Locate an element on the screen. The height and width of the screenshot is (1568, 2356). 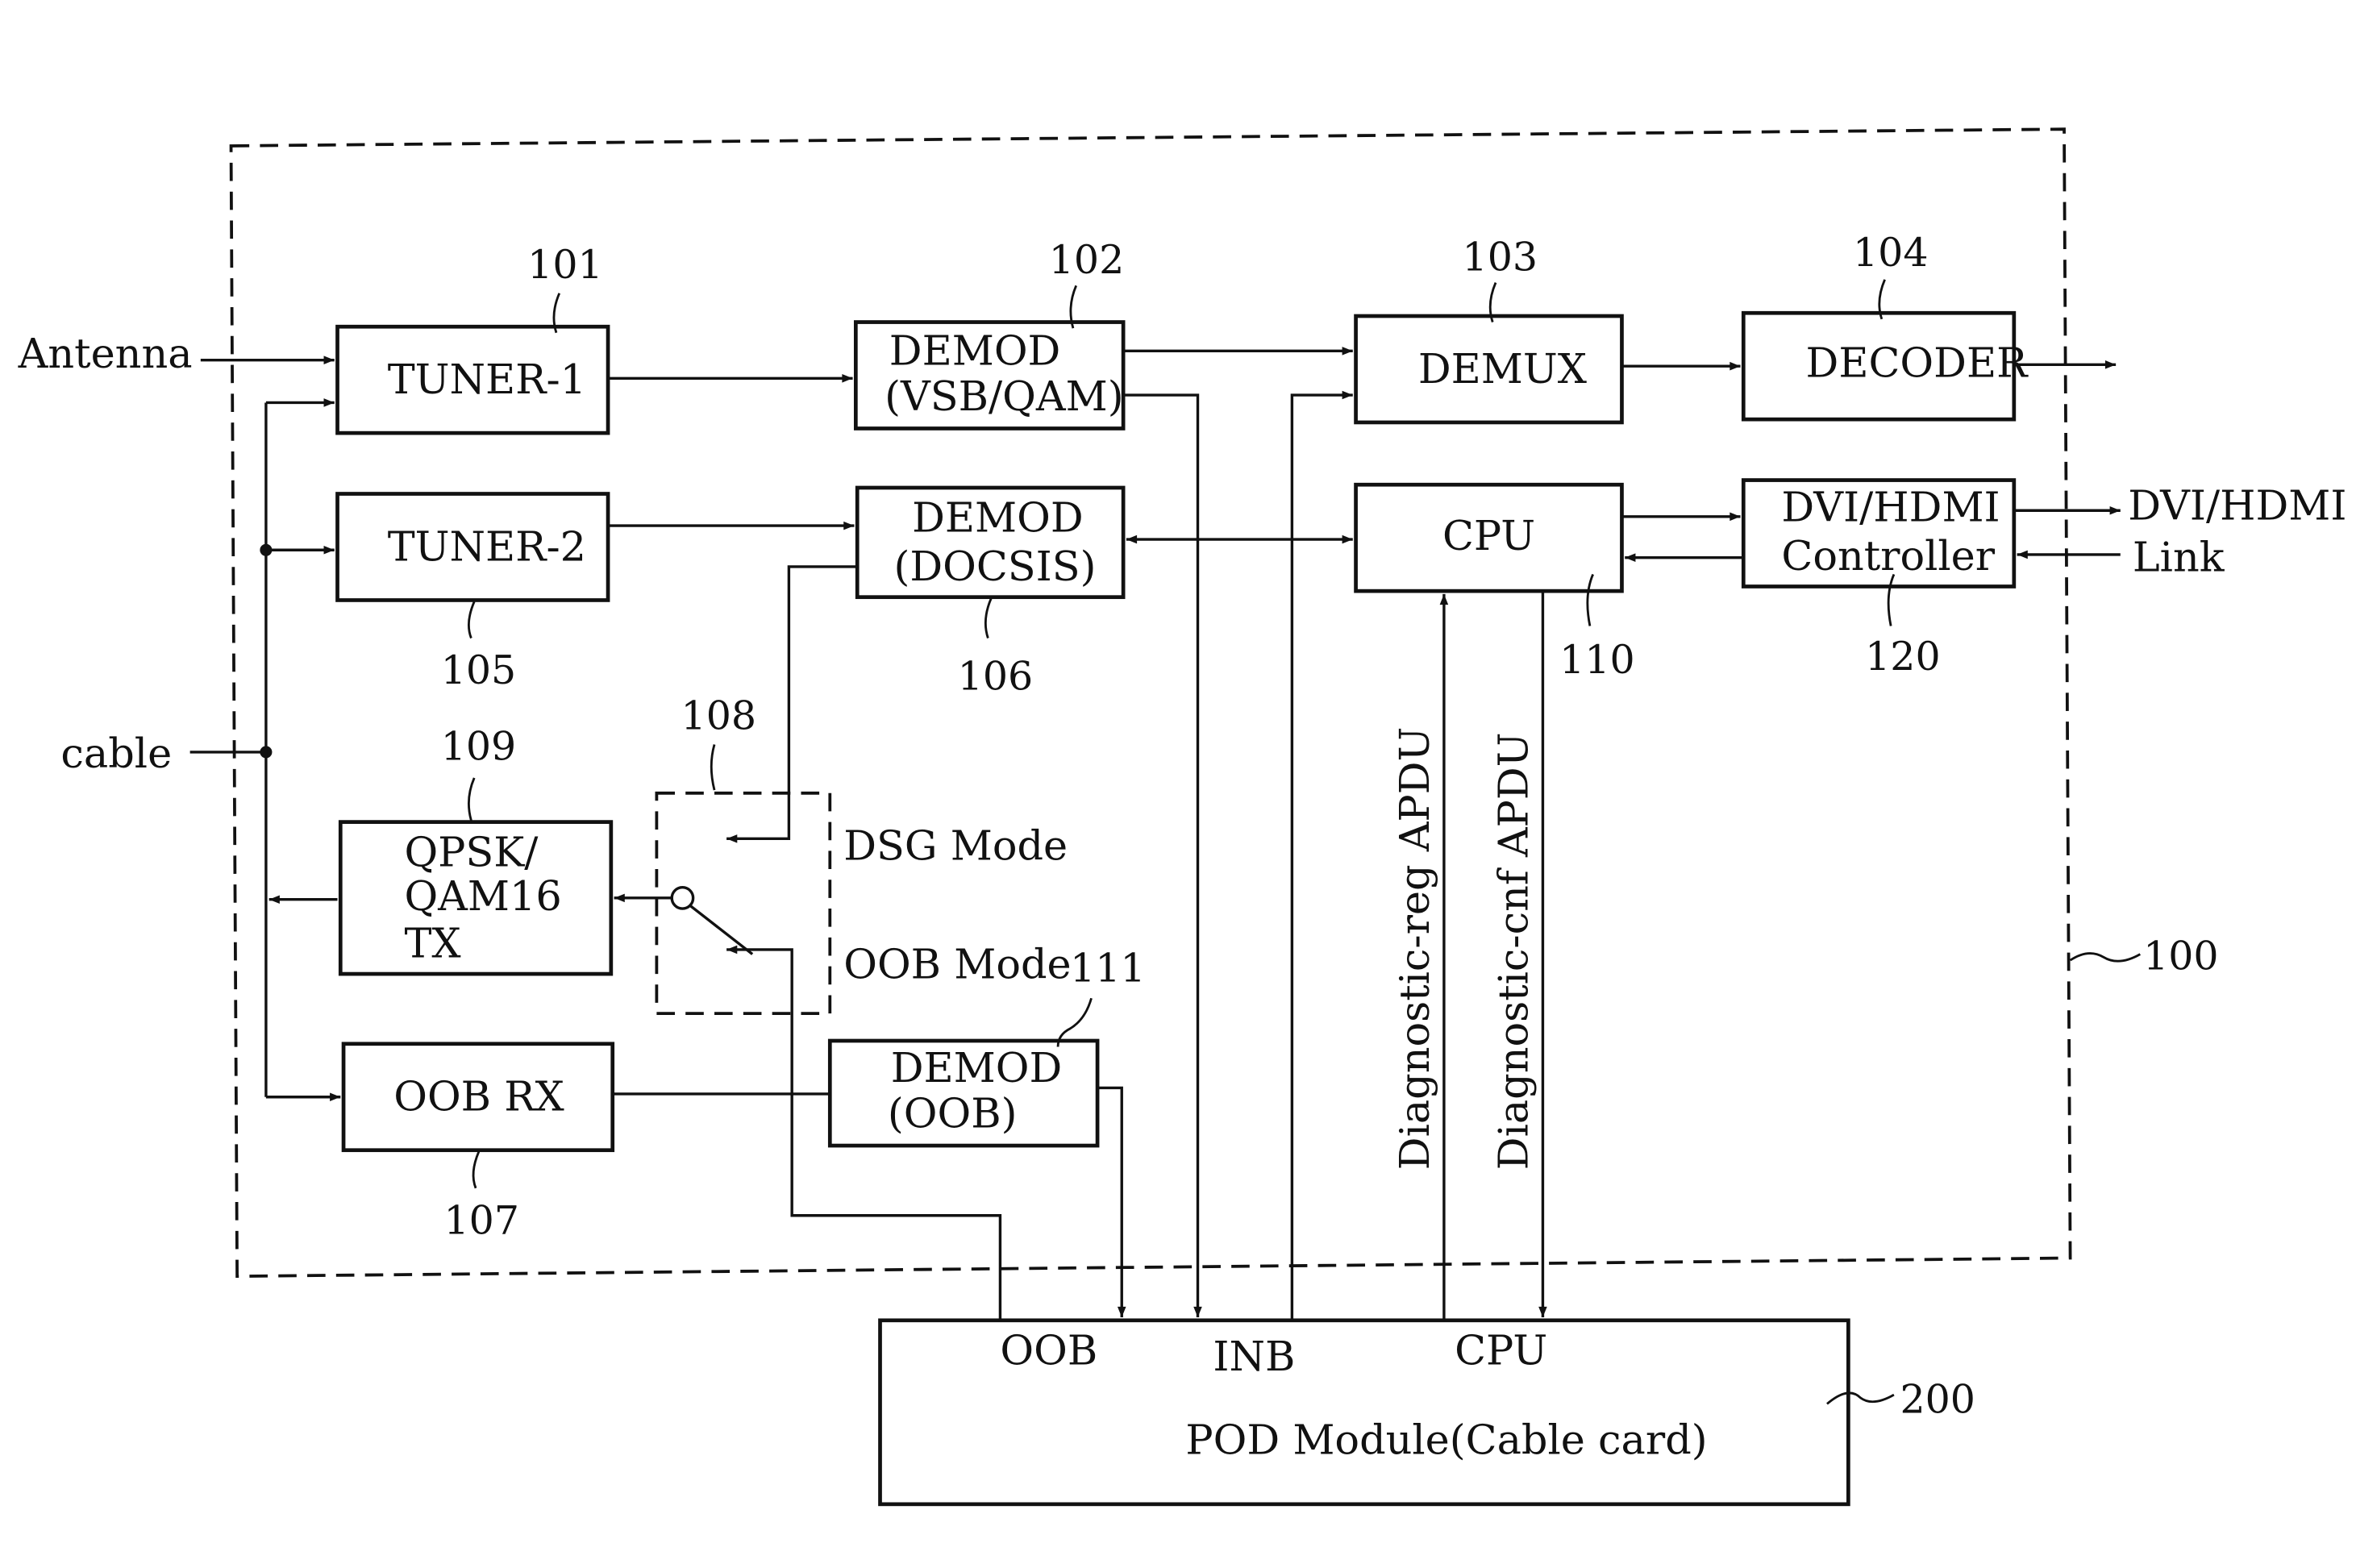
tuner-1-block: TUNER-1 is located at coordinates (473, 379).